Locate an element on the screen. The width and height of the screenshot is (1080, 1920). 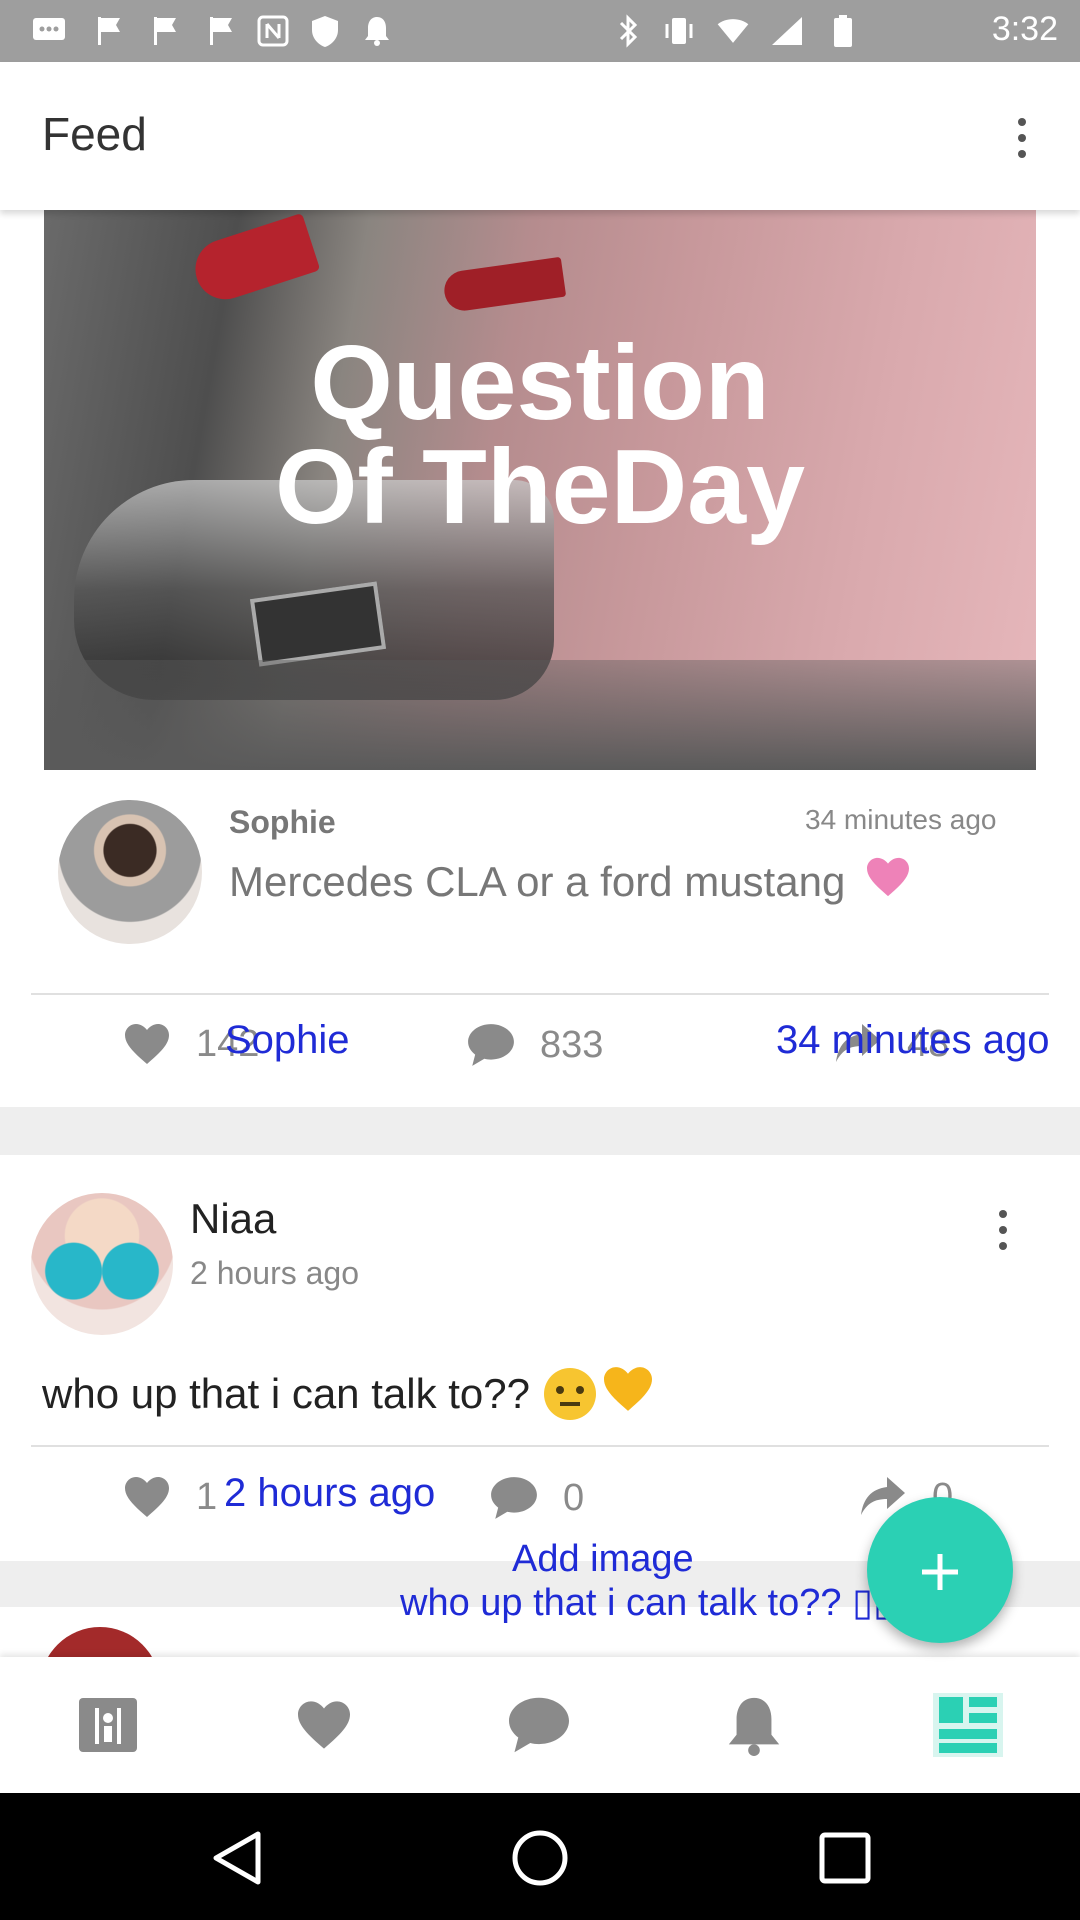
nav-messages is located at coordinates (539, 1727).